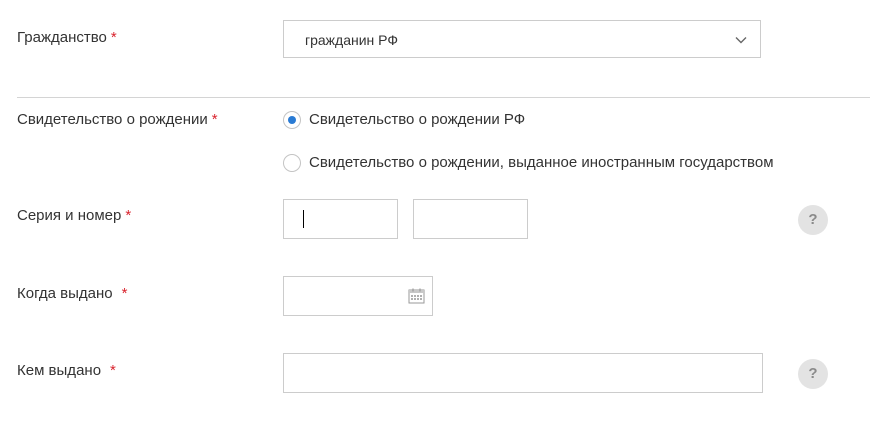 This screenshot has height=436, width=870. I want to click on calendar-icon, so click(416, 296).